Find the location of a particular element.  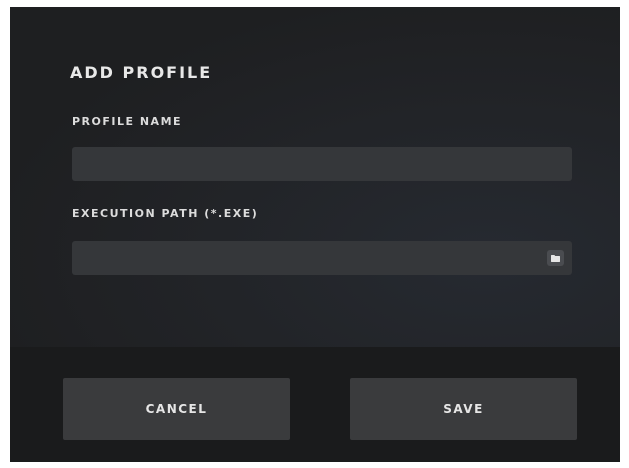

dialog-title: ADD PROFILE is located at coordinates (141, 72).